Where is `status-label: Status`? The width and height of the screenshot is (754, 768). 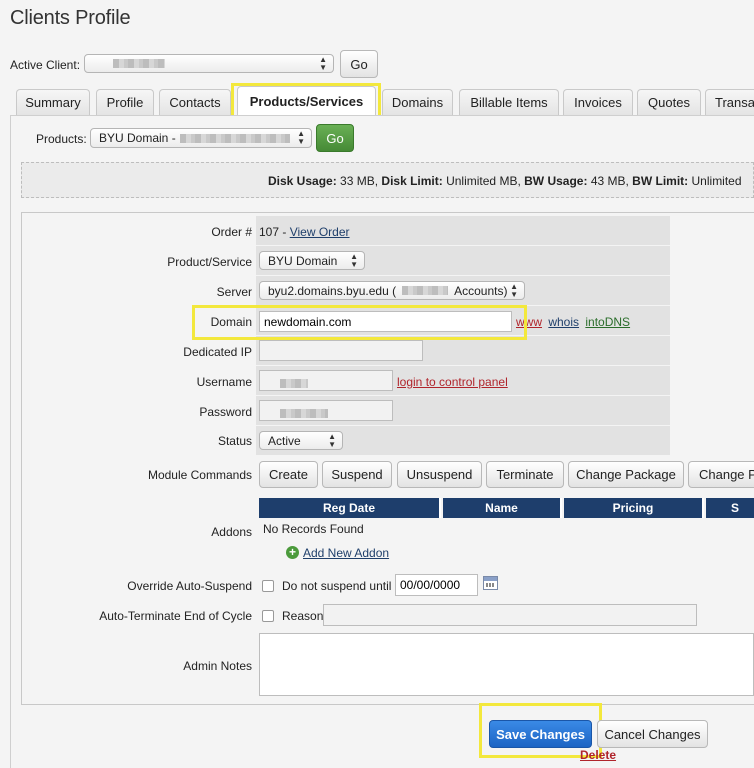
status-label: Status is located at coordinates (234, 441).